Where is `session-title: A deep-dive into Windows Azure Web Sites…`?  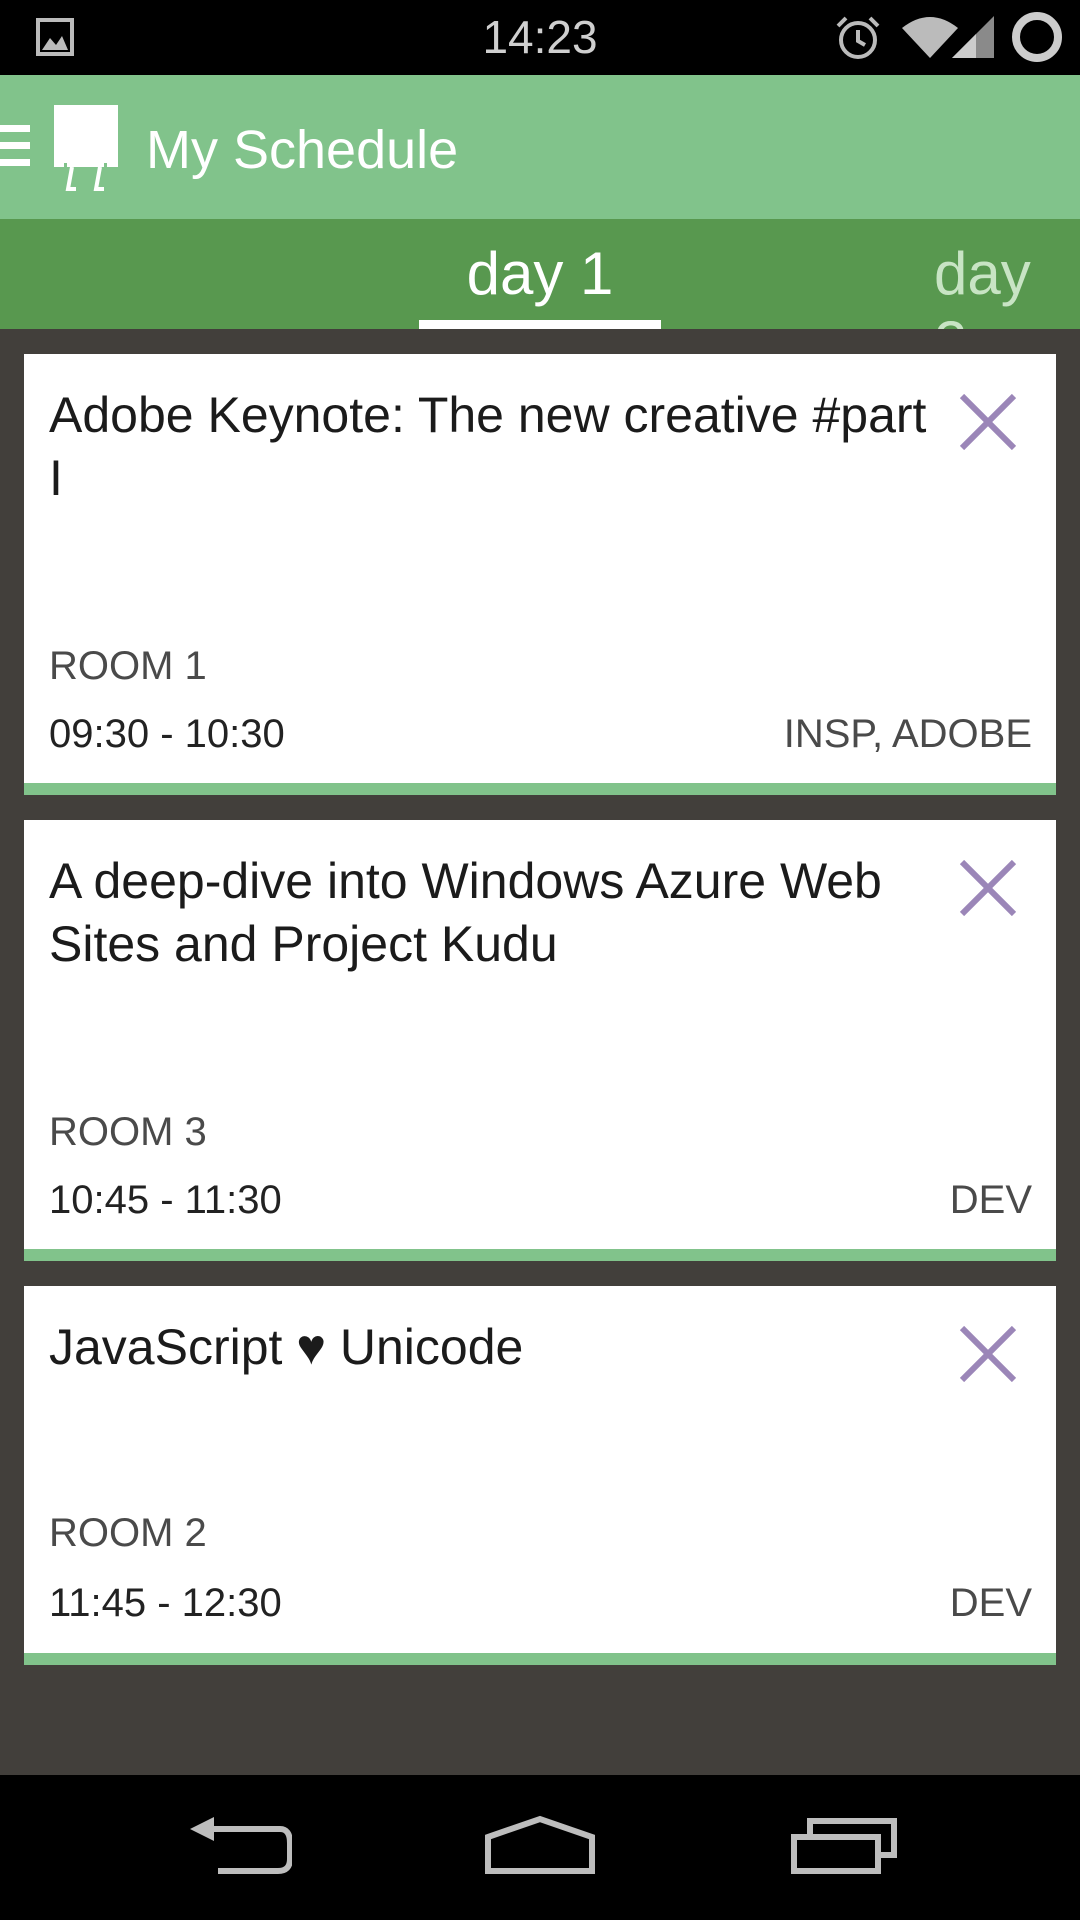
session-title: A deep-dive into Windows Azure Web Sites… is located at coordinates (465, 912).